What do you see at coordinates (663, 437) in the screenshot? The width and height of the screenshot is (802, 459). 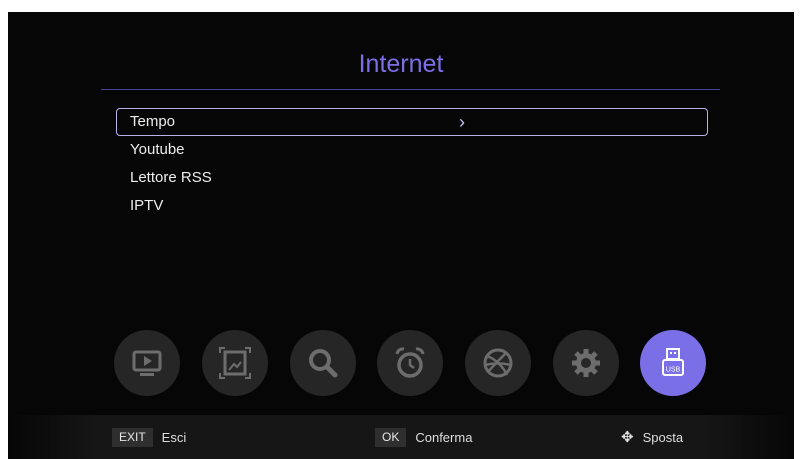 I see `move-label: Sposta` at bounding box center [663, 437].